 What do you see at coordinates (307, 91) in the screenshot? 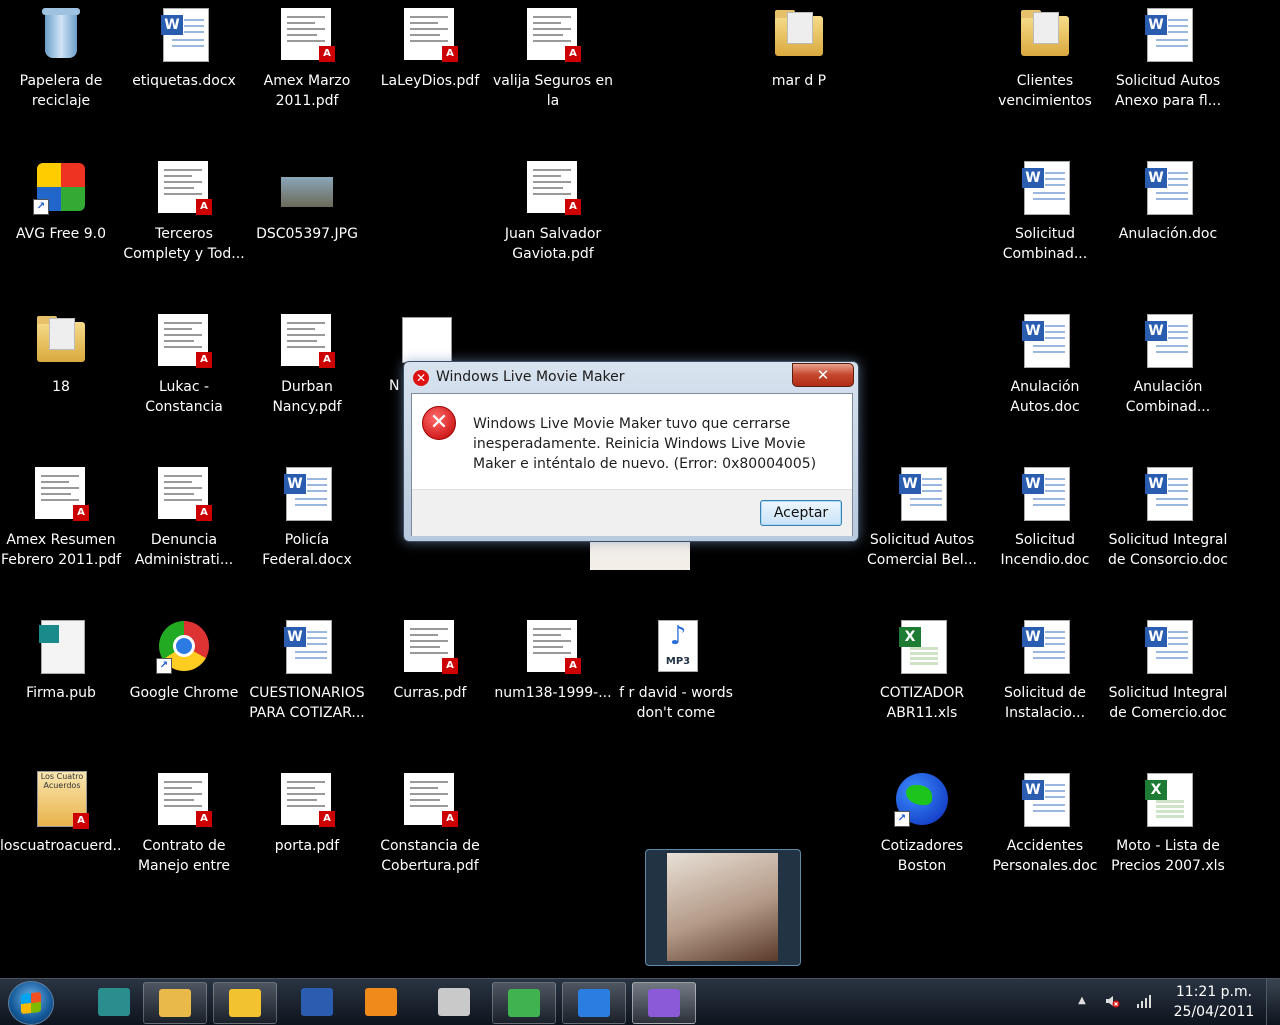
I see `desktop-icon-label: Amex Marzo 2011.pdf` at bounding box center [307, 91].